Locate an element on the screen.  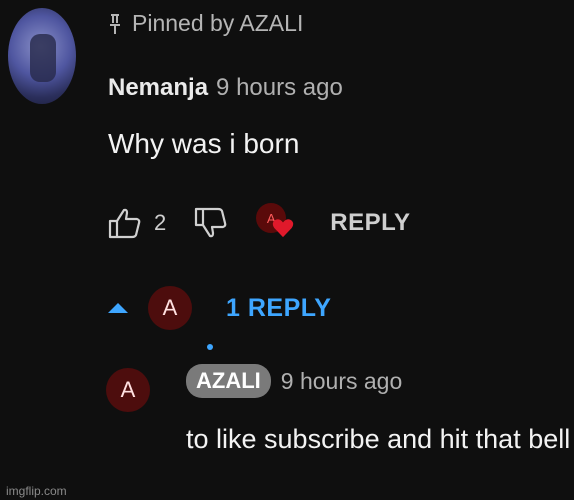
replier-avatar-thumb: A is located at coordinates (170, 308).